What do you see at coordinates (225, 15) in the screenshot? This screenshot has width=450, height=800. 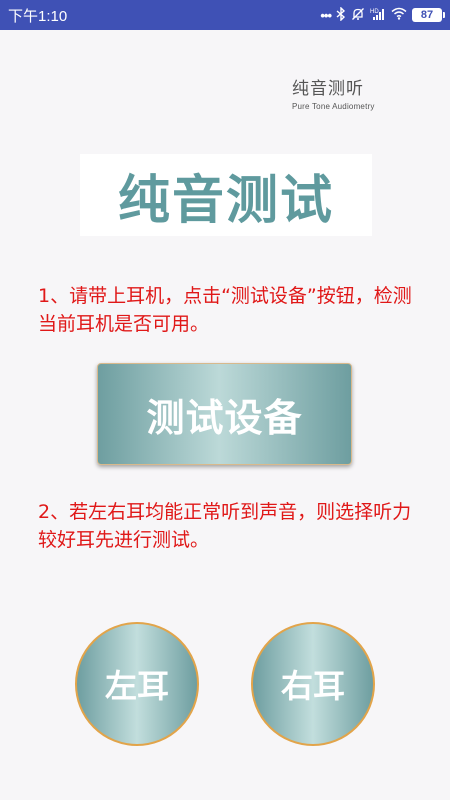 I see `status-bar: 下午1:10 ••• HD 87` at bounding box center [225, 15].